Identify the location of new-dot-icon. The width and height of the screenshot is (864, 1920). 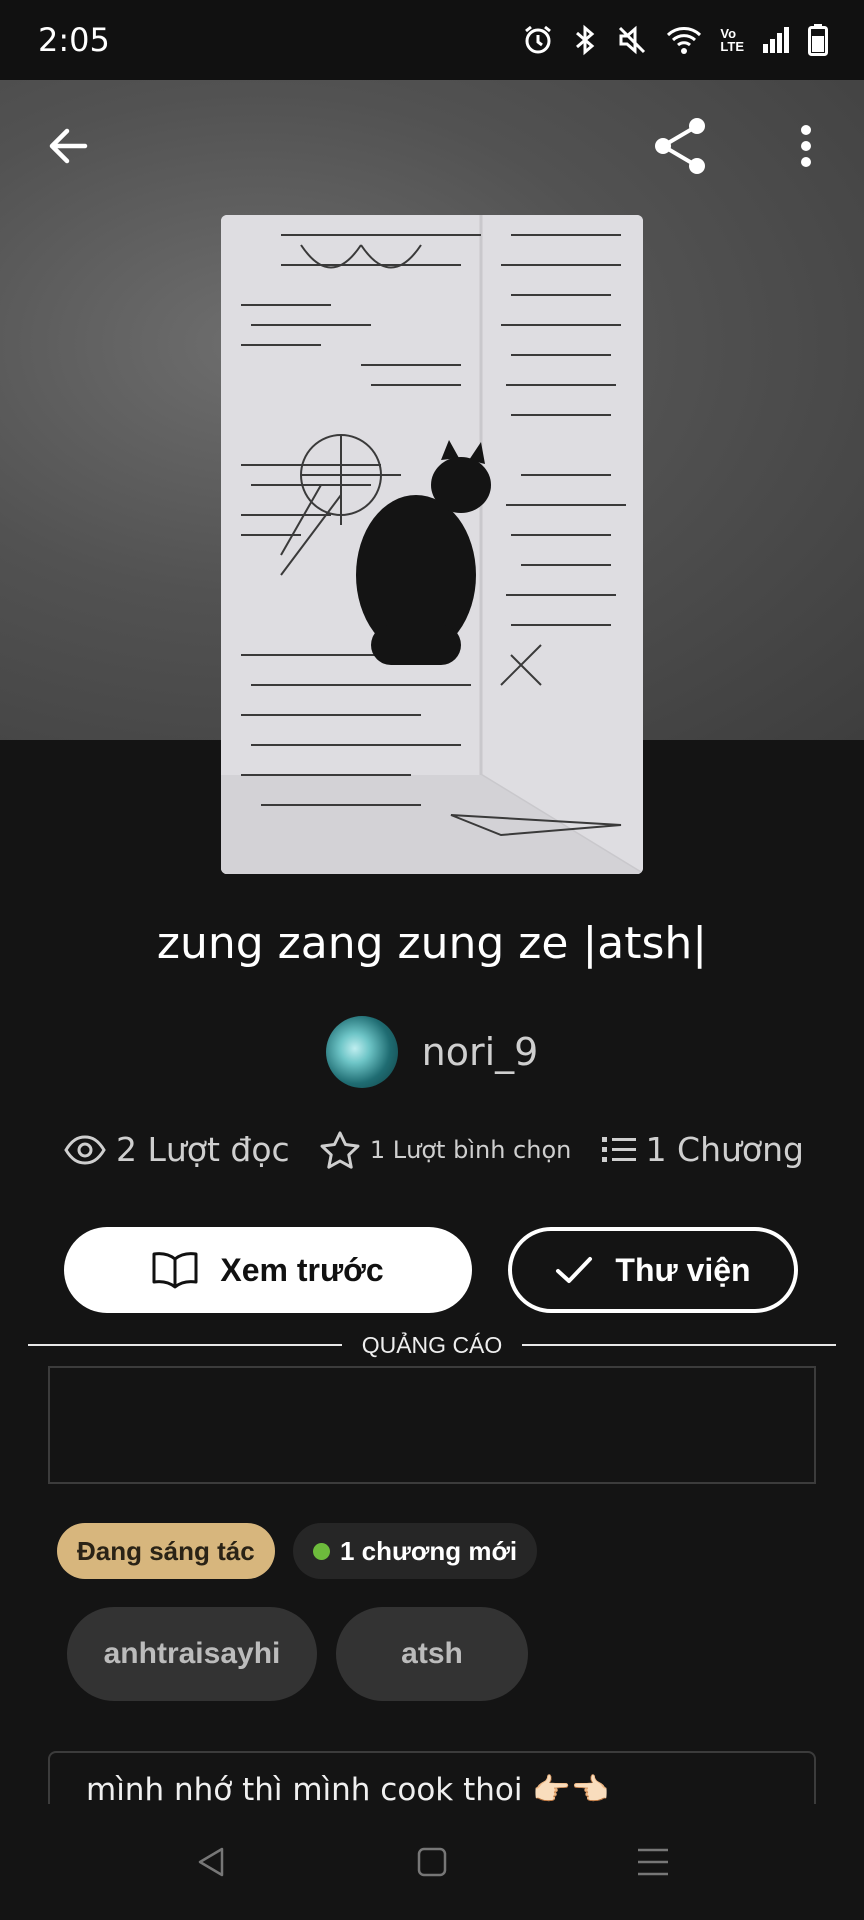
(321, 1551).